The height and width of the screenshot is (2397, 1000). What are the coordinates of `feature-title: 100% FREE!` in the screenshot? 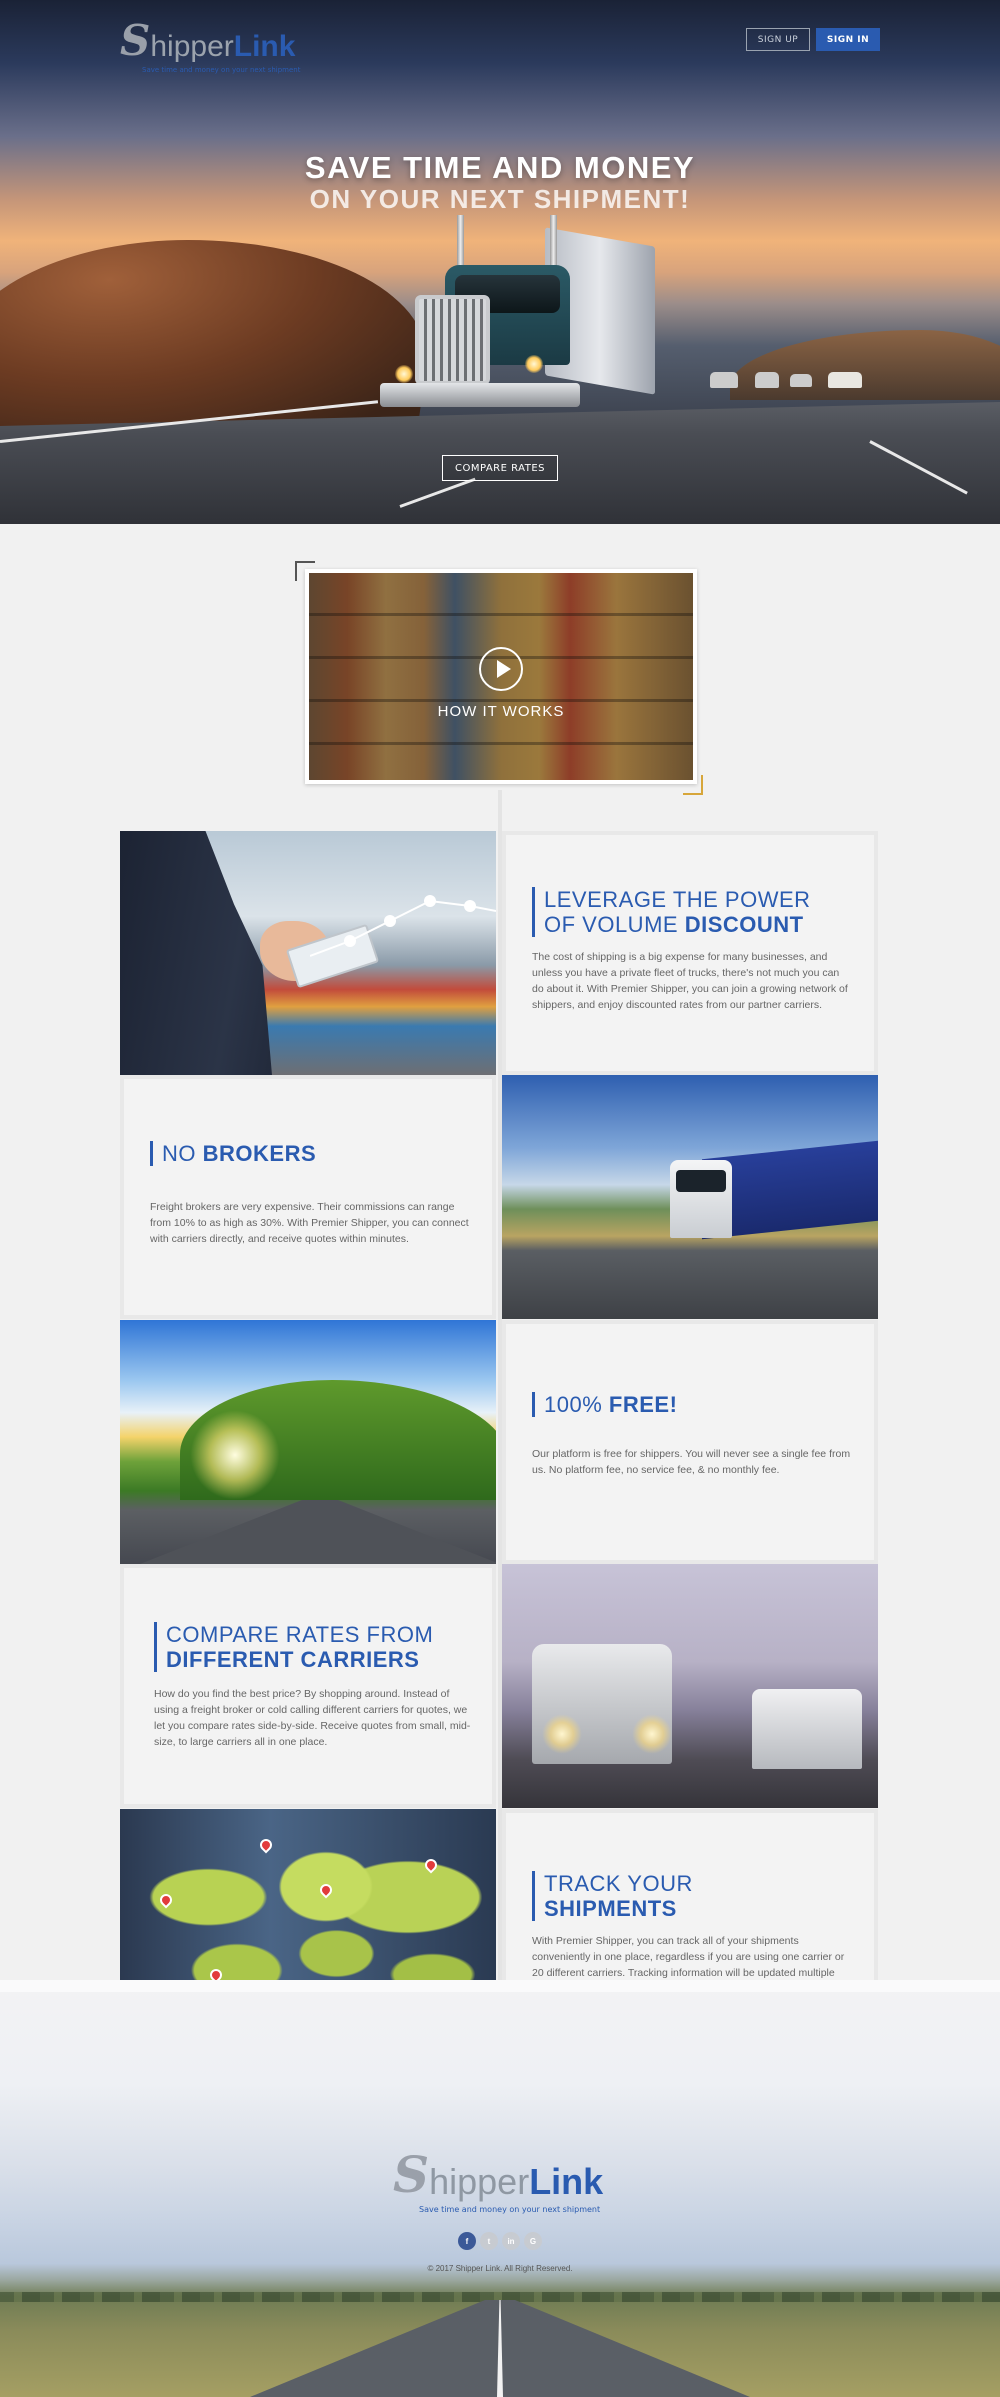 It's located at (604, 1404).